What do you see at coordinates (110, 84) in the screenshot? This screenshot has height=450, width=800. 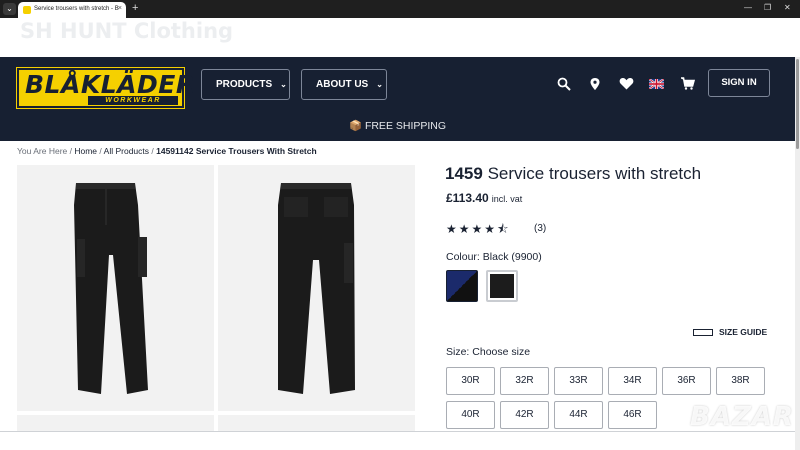 I see `logo-text: BLÅKLÄDER` at bounding box center [110, 84].